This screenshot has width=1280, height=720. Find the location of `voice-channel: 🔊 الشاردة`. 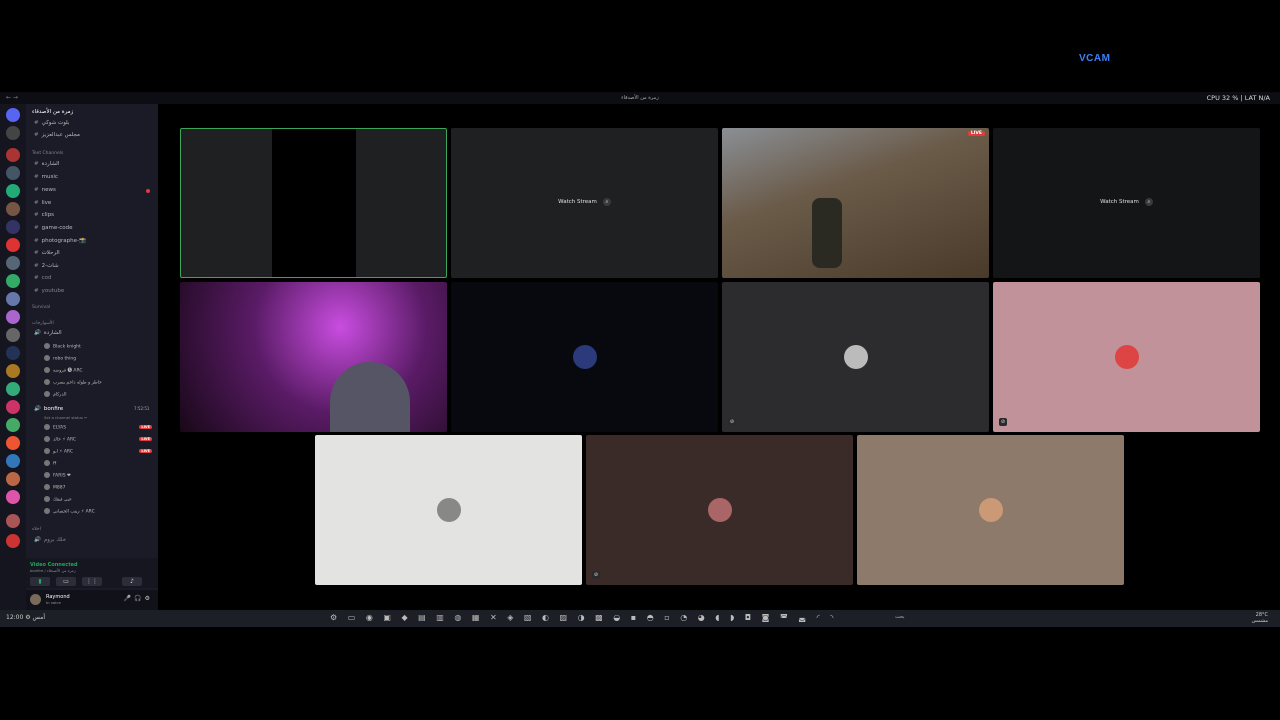

voice-channel: 🔊 الشاردة is located at coordinates (48, 333).